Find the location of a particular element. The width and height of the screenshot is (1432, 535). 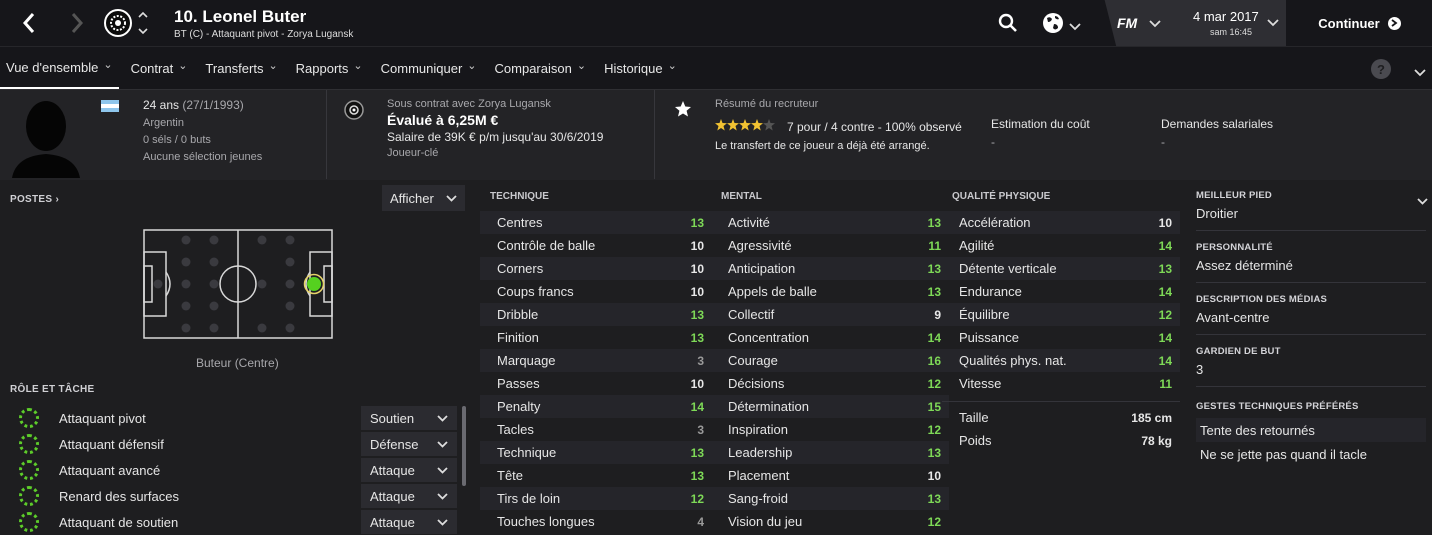

attribute-row: Marquage 3 is located at coordinates (596, 360).